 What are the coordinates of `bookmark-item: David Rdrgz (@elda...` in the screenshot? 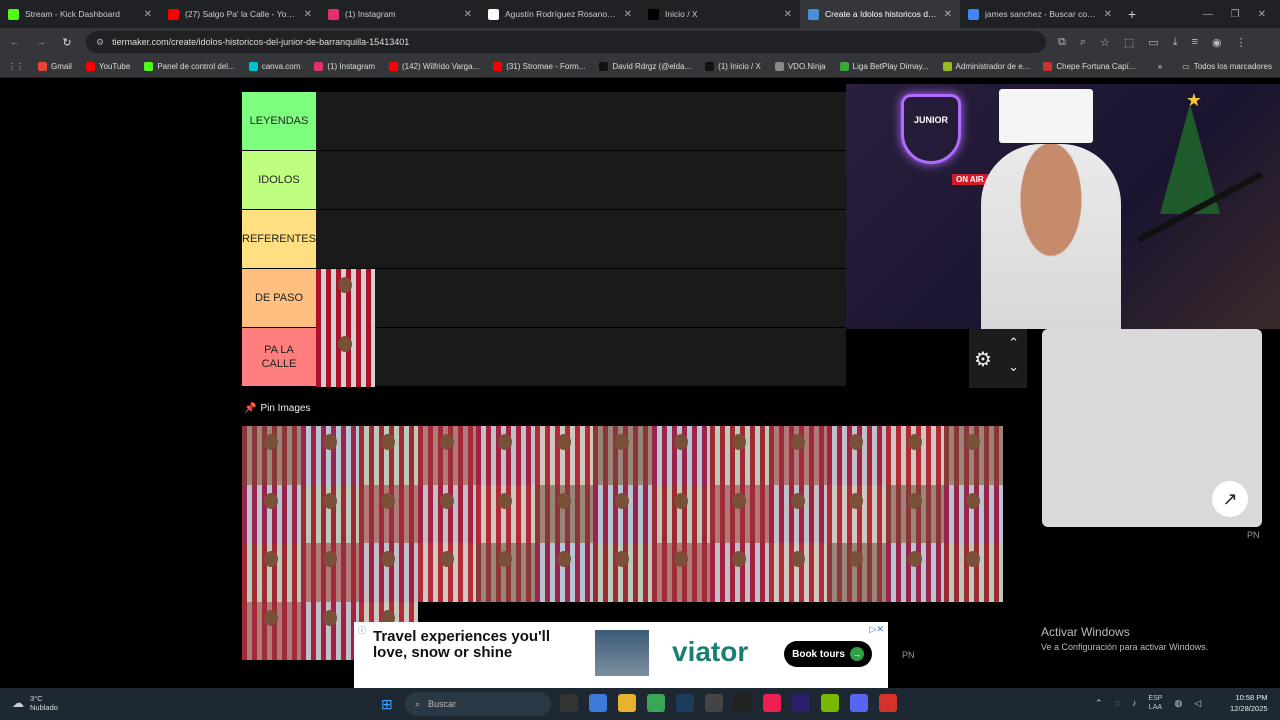 It's located at (645, 66).